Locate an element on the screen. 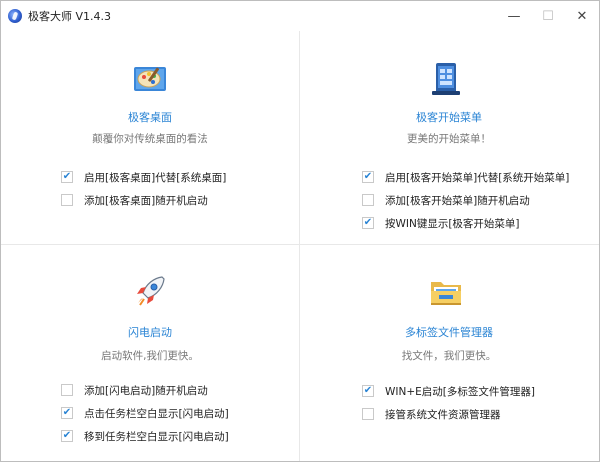 The height and width of the screenshot is (464, 603). start-menu-icon is located at coordinates (446, 79).